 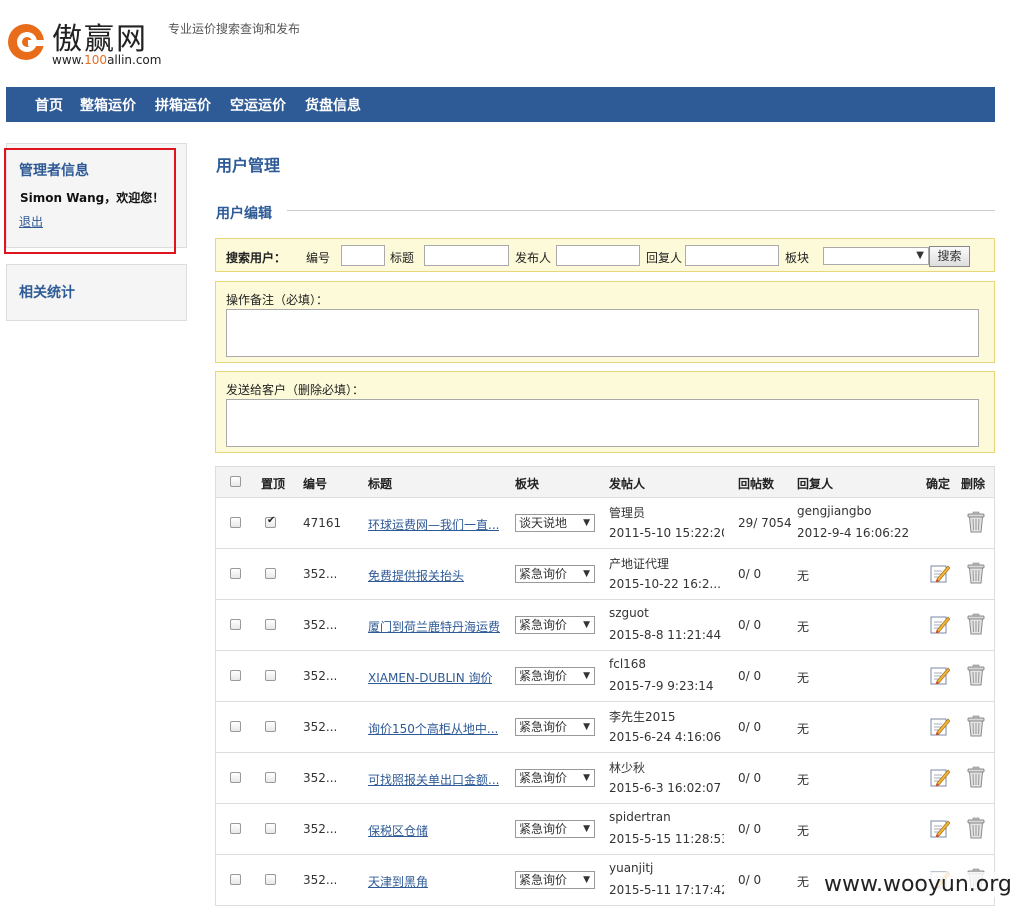 I want to click on stats-title: 相关统计, so click(x=47, y=292).